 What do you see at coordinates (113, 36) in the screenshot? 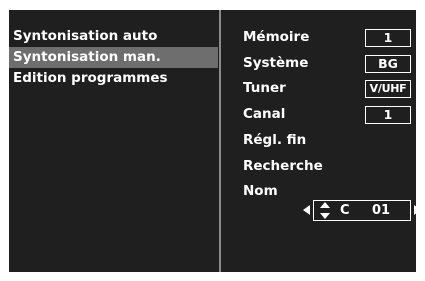
I see `menu-item-syntonisation-auto: Syntonisation auto` at bounding box center [113, 36].